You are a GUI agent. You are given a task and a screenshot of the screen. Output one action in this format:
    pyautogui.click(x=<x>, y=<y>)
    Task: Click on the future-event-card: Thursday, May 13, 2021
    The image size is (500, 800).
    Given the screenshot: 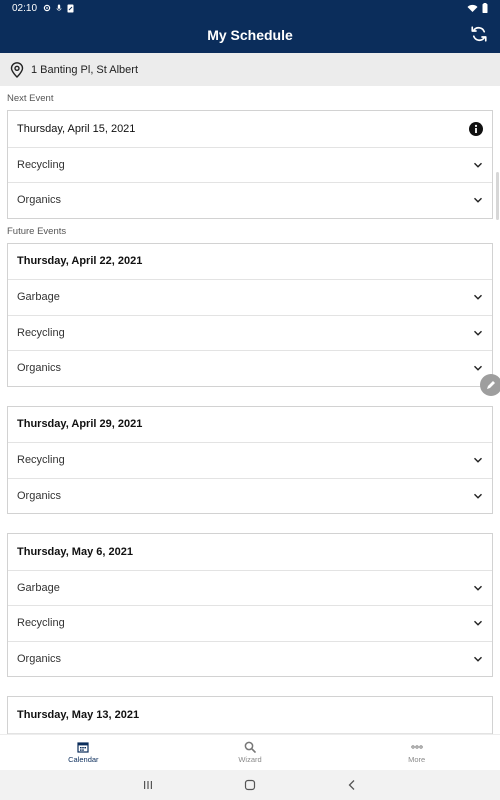 What is the action you would take?
    pyautogui.click(x=250, y=715)
    